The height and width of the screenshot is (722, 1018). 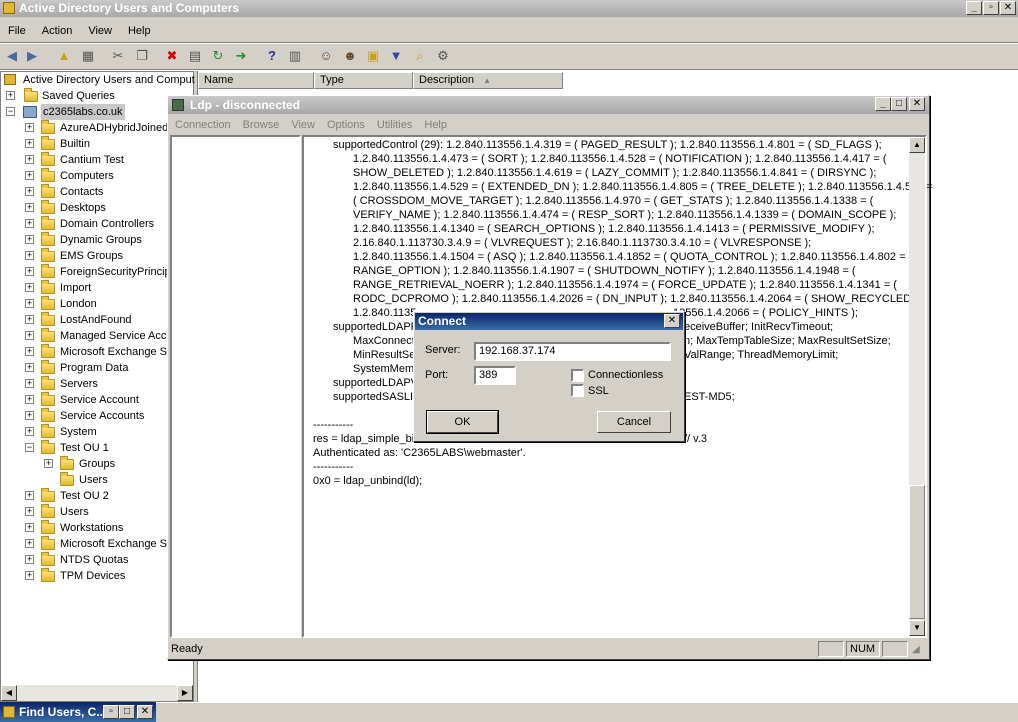 What do you see at coordinates (548, 105) in the screenshot?
I see `ldp-title-bar: Ldp - disconnected _ □ ✕` at bounding box center [548, 105].